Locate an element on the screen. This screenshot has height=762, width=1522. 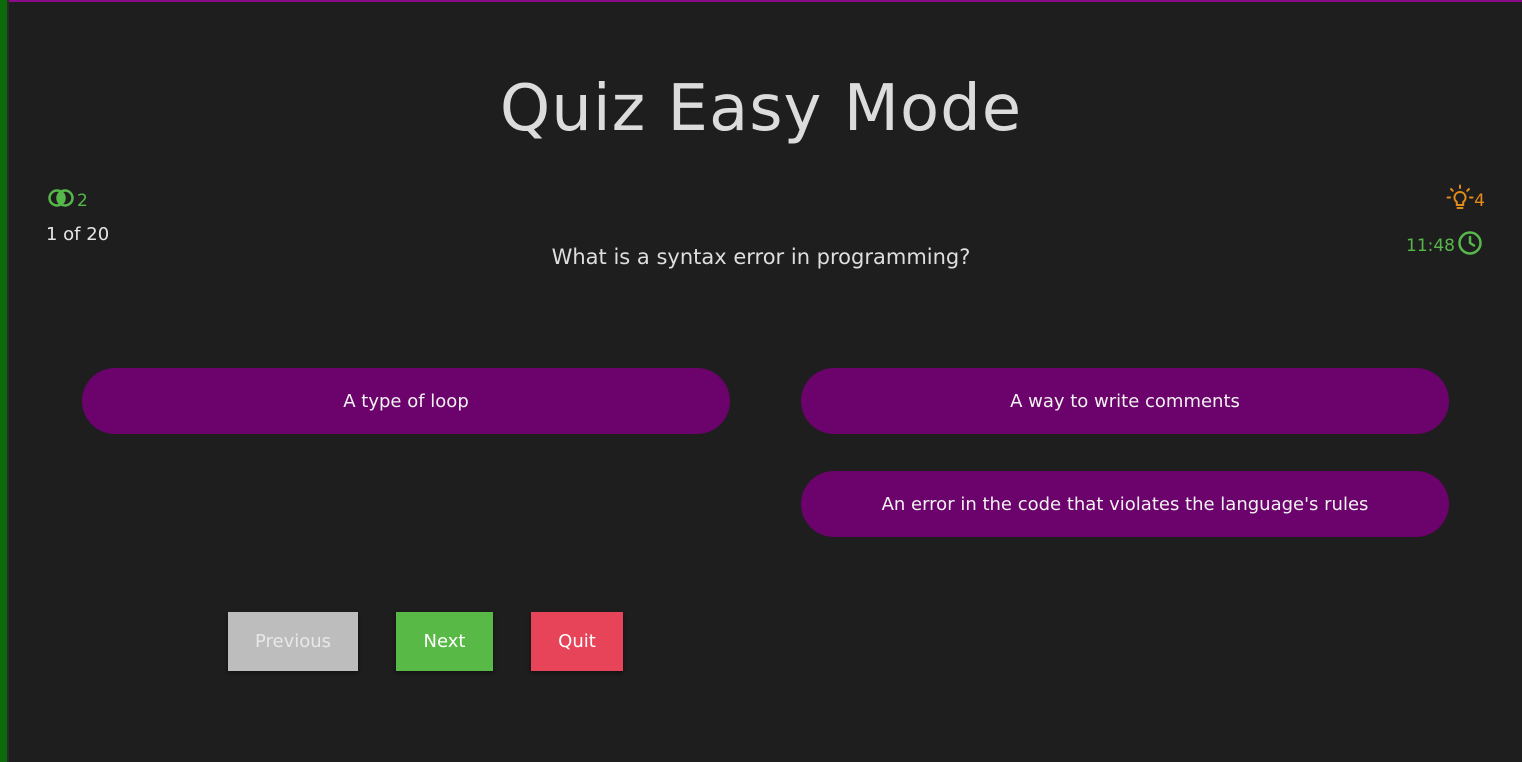
question-progress: 1 of 20 is located at coordinates (78, 234).